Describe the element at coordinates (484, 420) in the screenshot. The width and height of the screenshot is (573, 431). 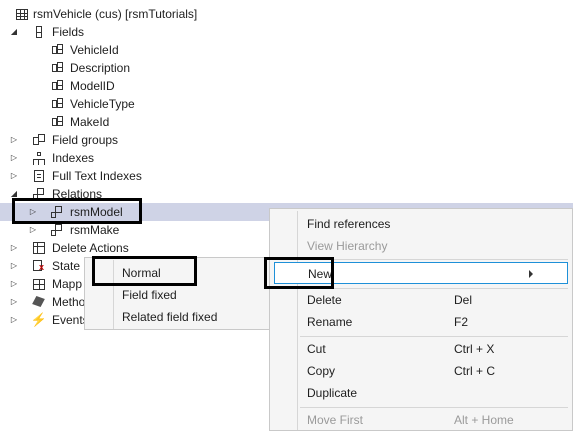
I see `menu-item-shortcut: Alt + Home` at that location.